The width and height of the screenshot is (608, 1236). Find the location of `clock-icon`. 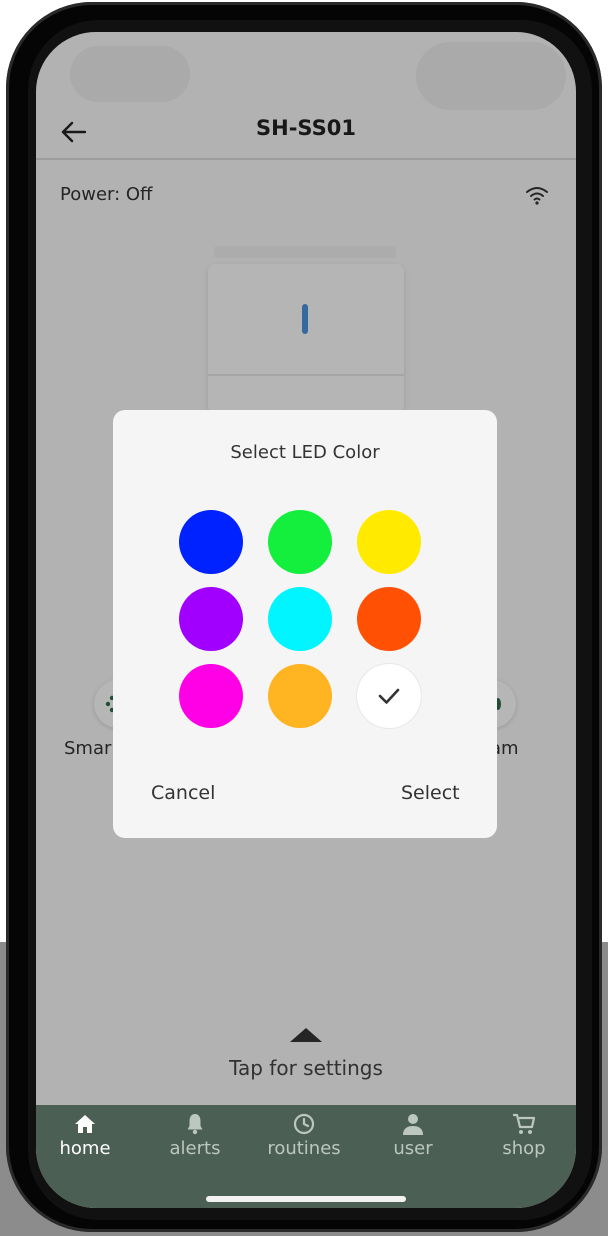

clock-icon is located at coordinates (304, 1124).